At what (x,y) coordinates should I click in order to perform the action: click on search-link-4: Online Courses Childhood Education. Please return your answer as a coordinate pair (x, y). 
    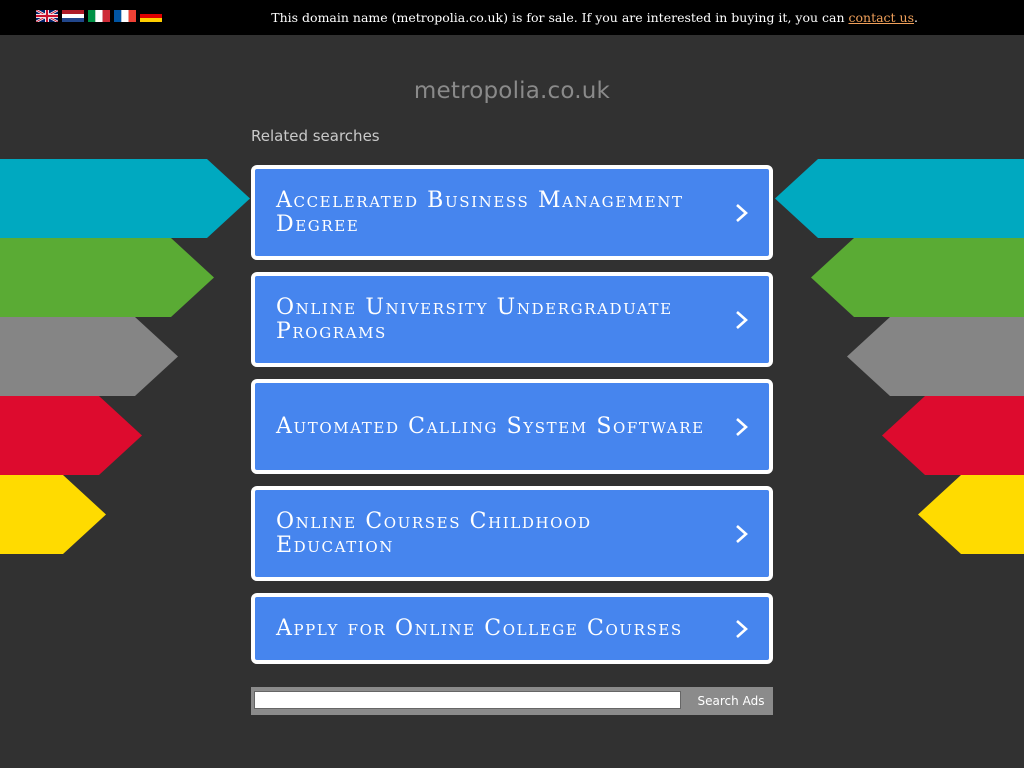
    Looking at the image, I should click on (512, 533).